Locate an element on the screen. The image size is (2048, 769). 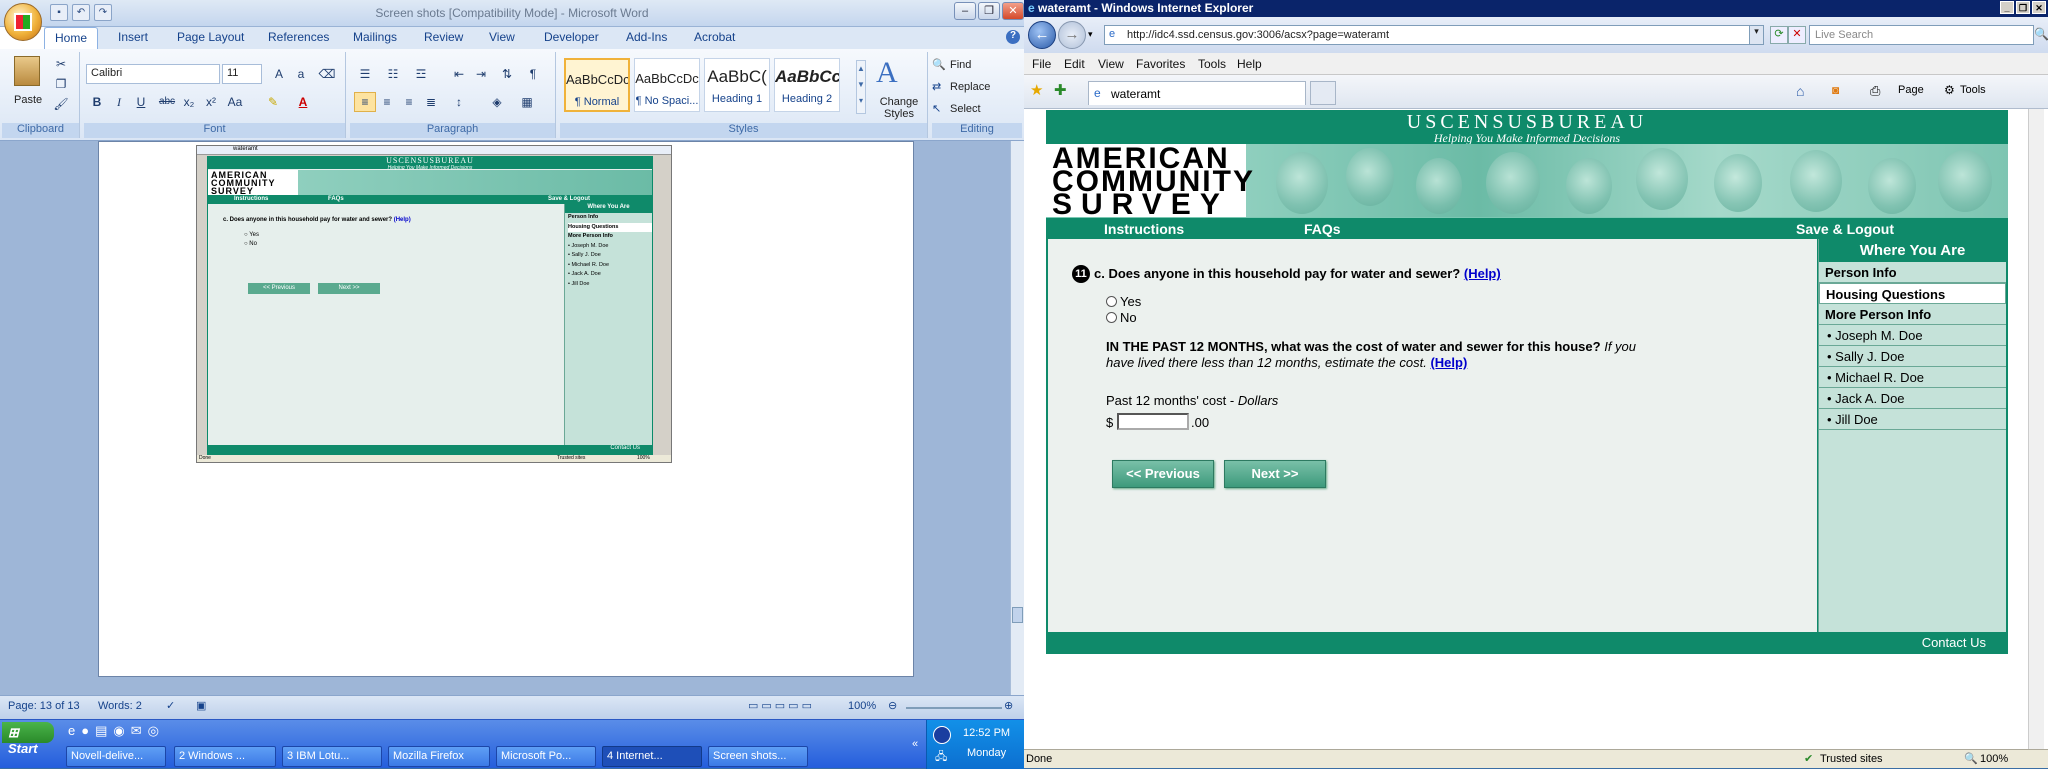
font-color-icon: A is located at coordinates (303, 102).